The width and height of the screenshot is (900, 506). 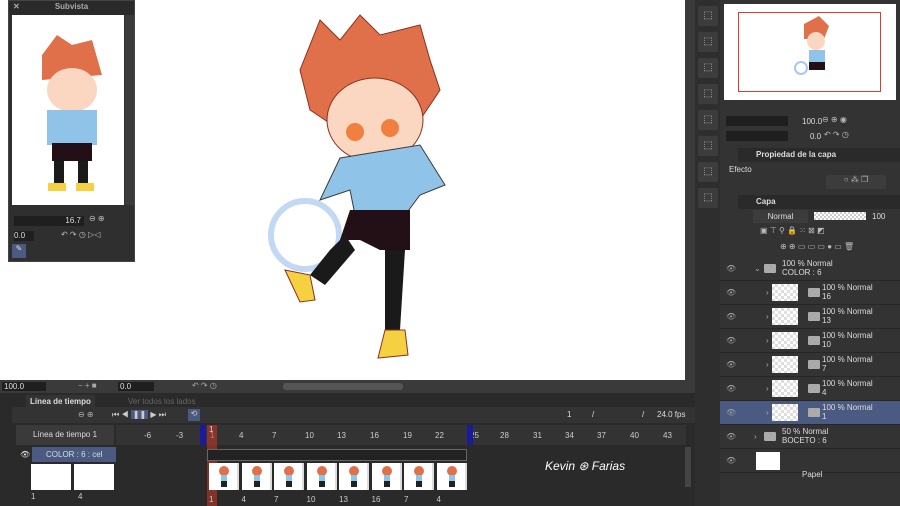 What do you see at coordinates (194, 415) in the screenshot?
I see `loop-icon: ⟲` at bounding box center [194, 415].